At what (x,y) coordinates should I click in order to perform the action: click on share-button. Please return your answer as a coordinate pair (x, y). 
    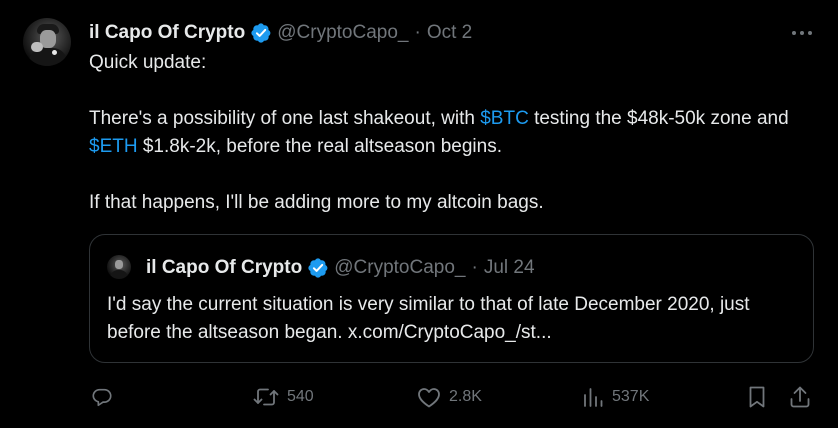
    Looking at the image, I should click on (800, 397).